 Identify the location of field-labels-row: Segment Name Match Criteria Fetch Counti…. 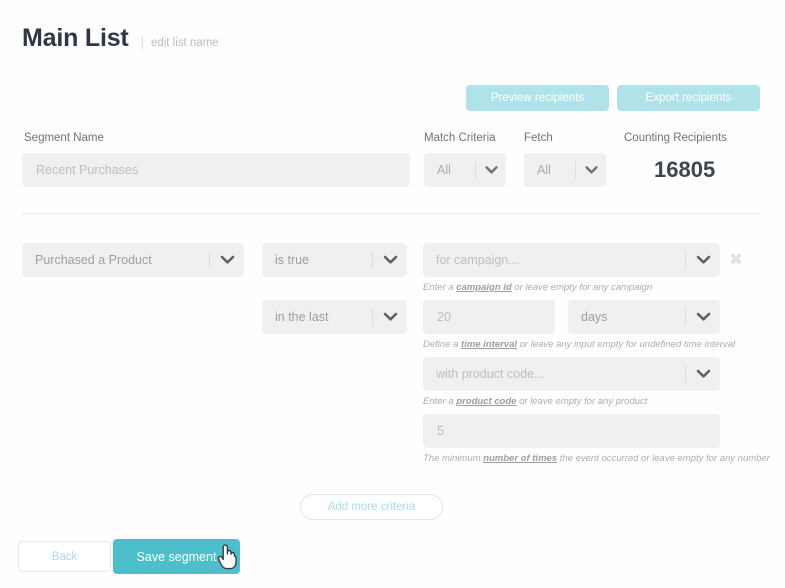
(392, 140).